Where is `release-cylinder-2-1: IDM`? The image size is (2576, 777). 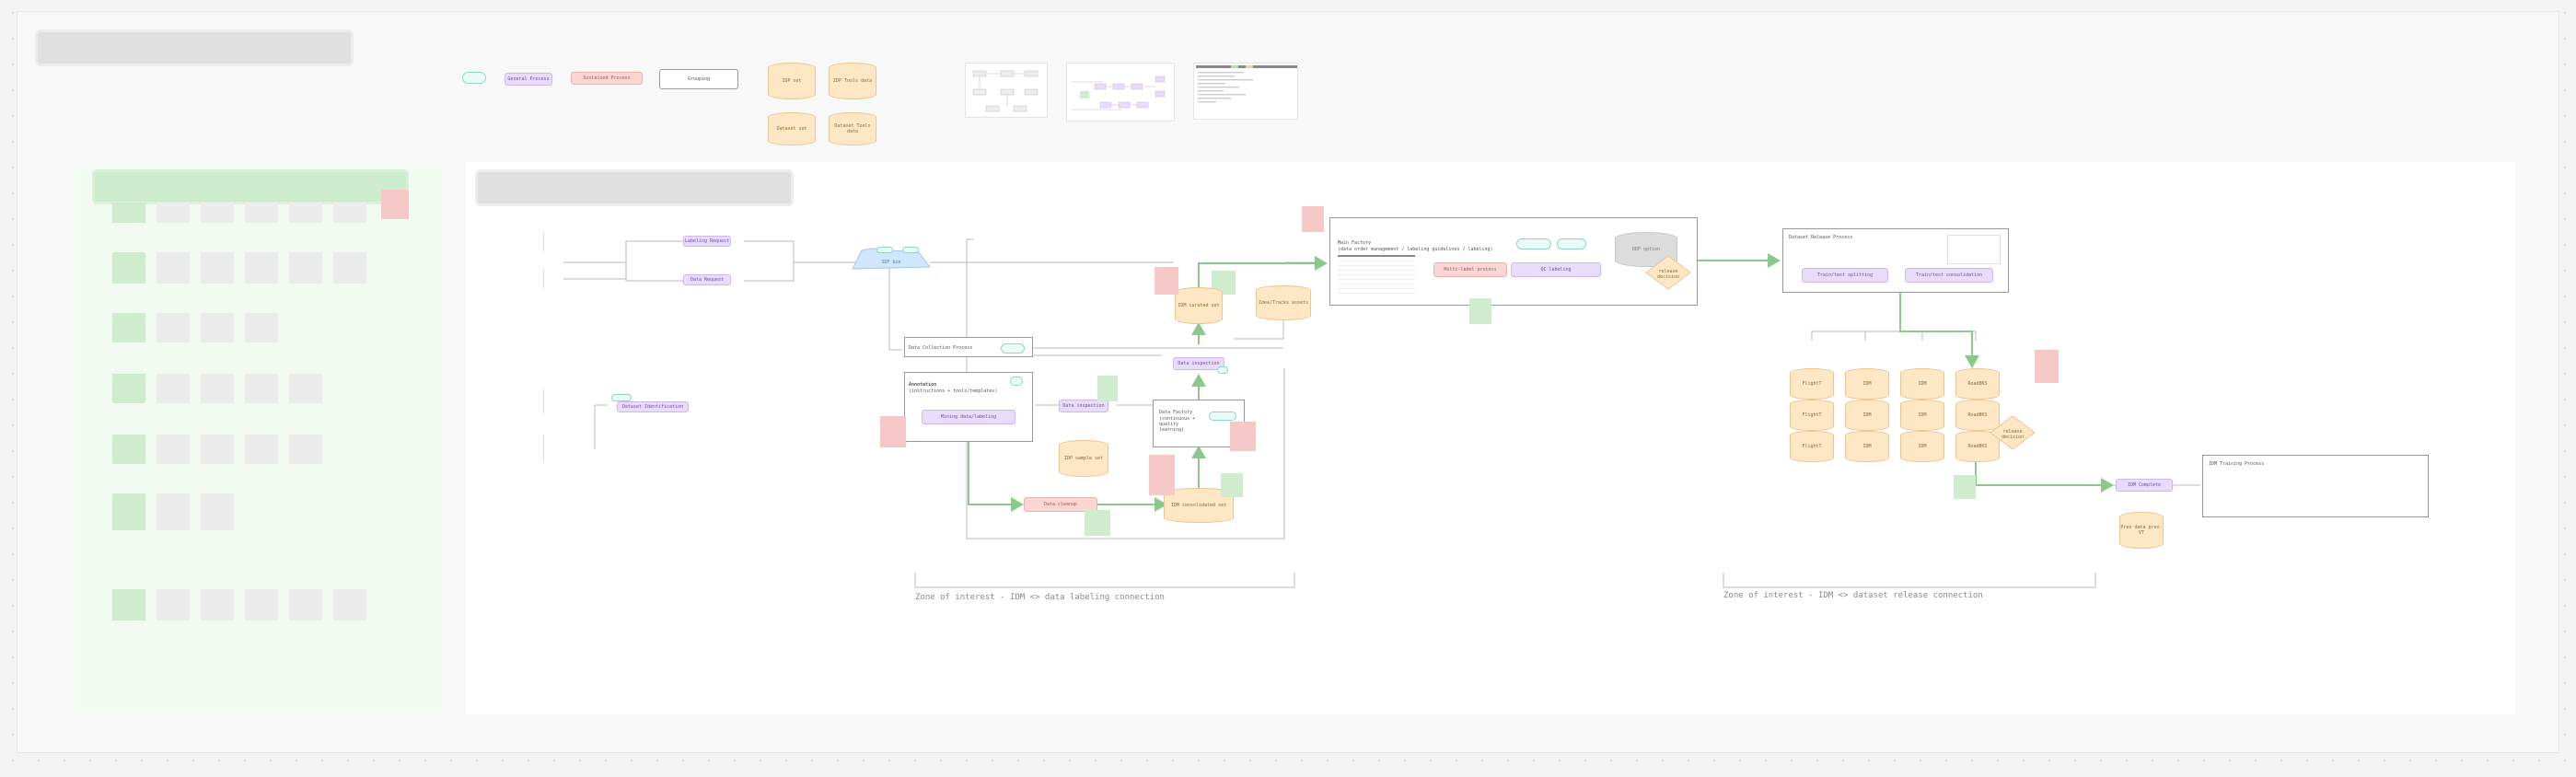 release-cylinder-2-1: IDM is located at coordinates (1867, 446).